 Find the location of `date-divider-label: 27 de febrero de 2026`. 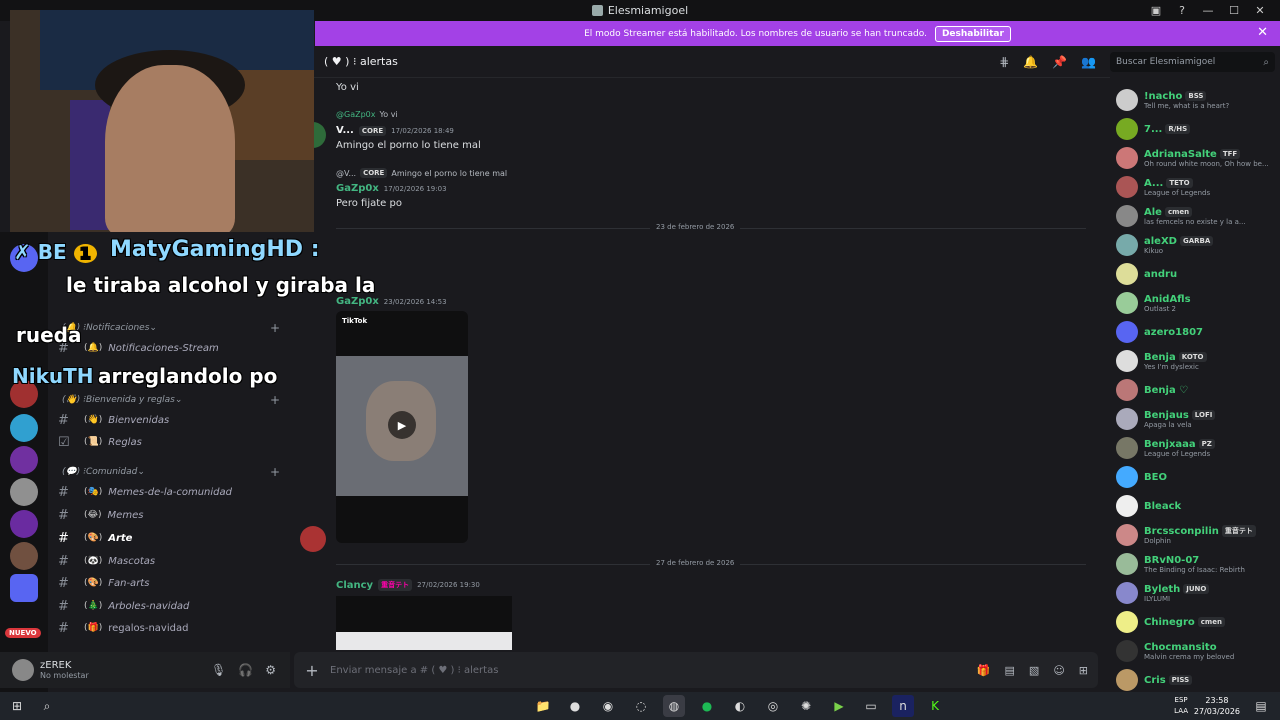

date-divider-label: 27 de febrero de 2026 is located at coordinates (695, 563).